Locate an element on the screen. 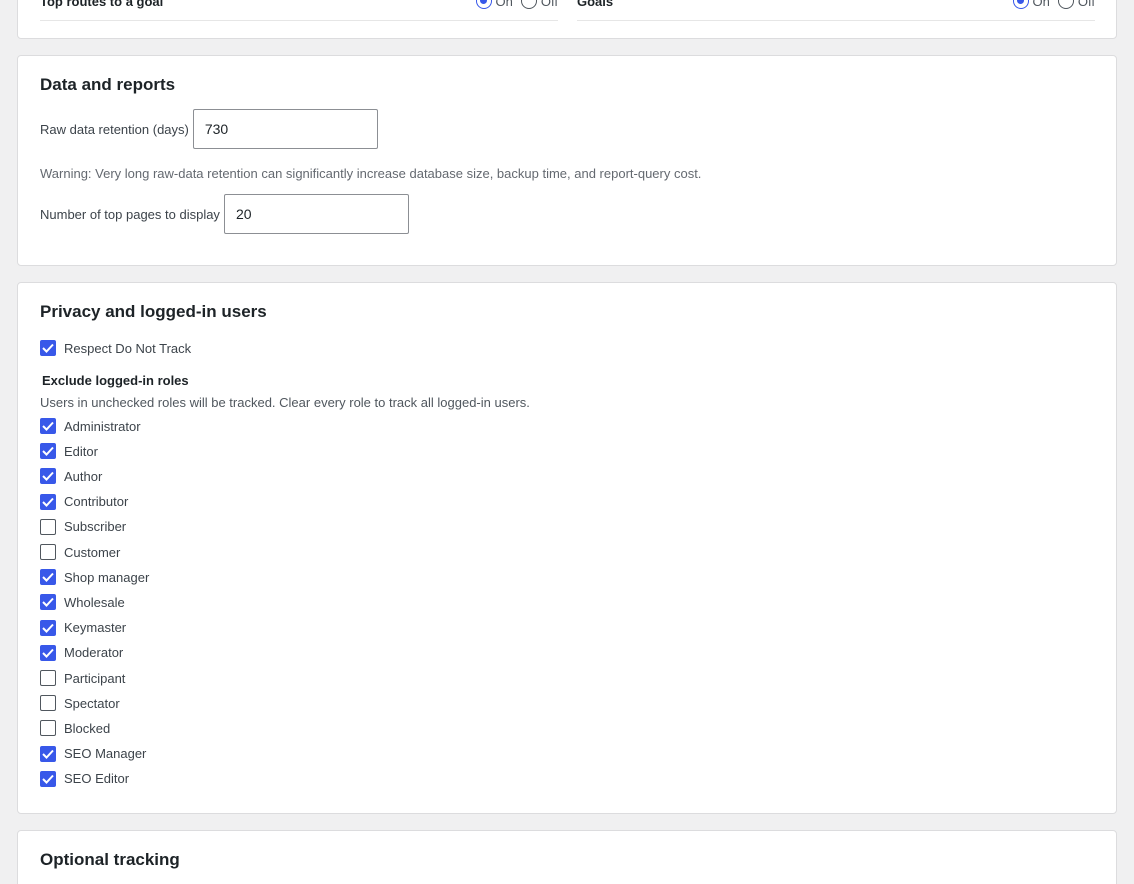 Image resolution: width=1134 pixels, height=884 pixels. role-checkbox-row: Author is located at coordinates (71, 476).